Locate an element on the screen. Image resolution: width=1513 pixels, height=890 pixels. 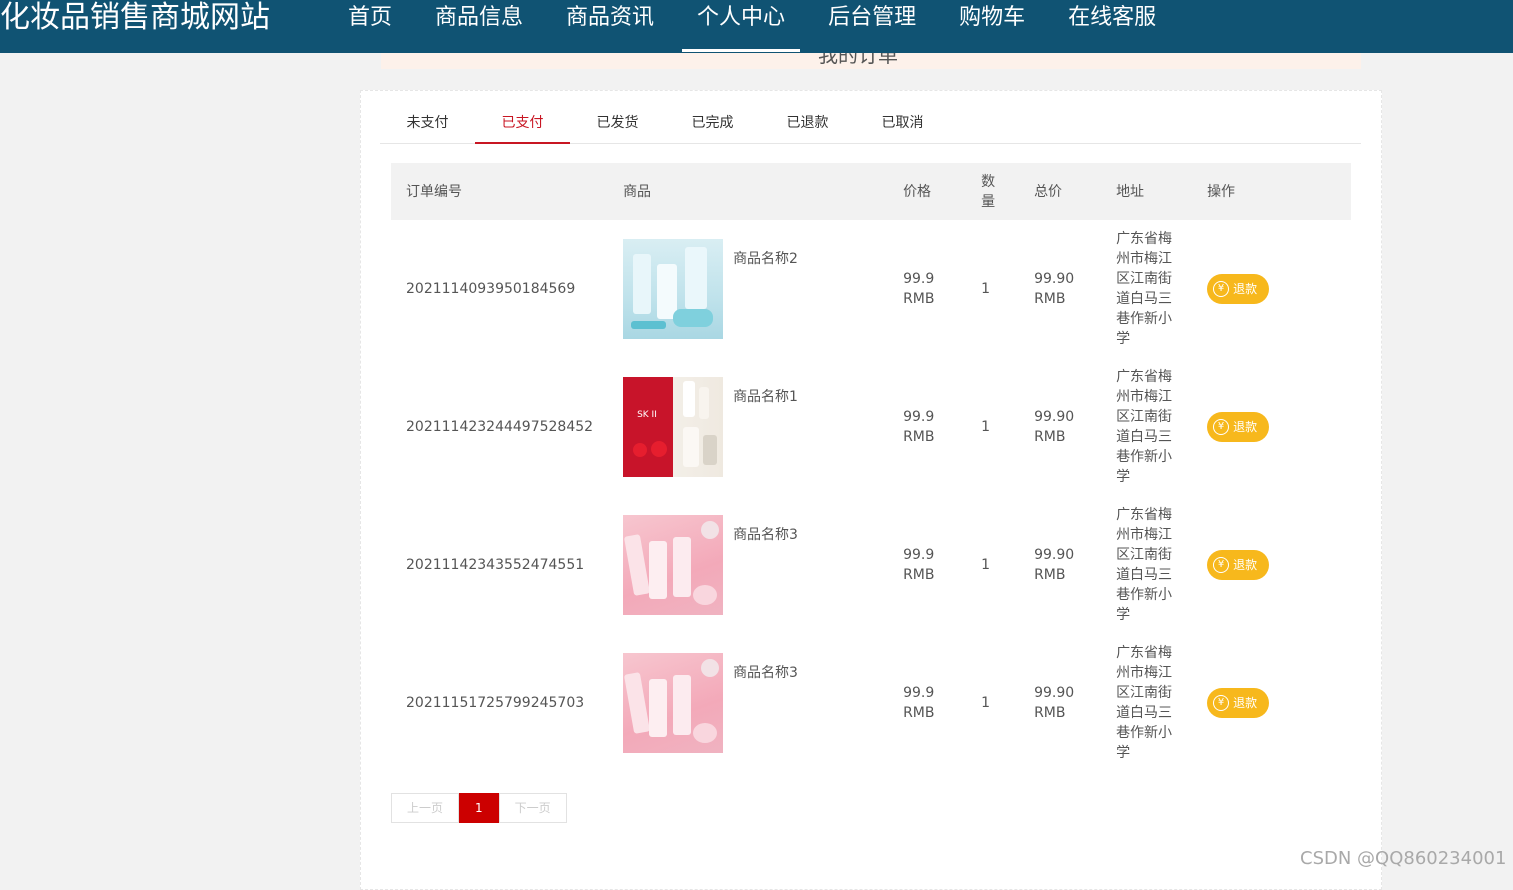
nav-item-personal-center: 个人中心 is located at coordinates (741, 26).